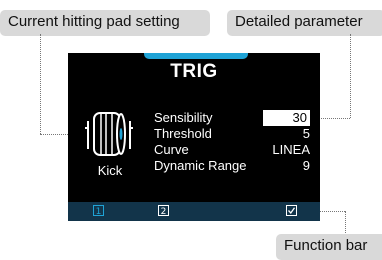 The height and width of the screenshot is (260, 382). Describe the element at coordinates (105, 23) in the screenshot. I see `callout-pad-setting: Current hitting pad setting` at that location.